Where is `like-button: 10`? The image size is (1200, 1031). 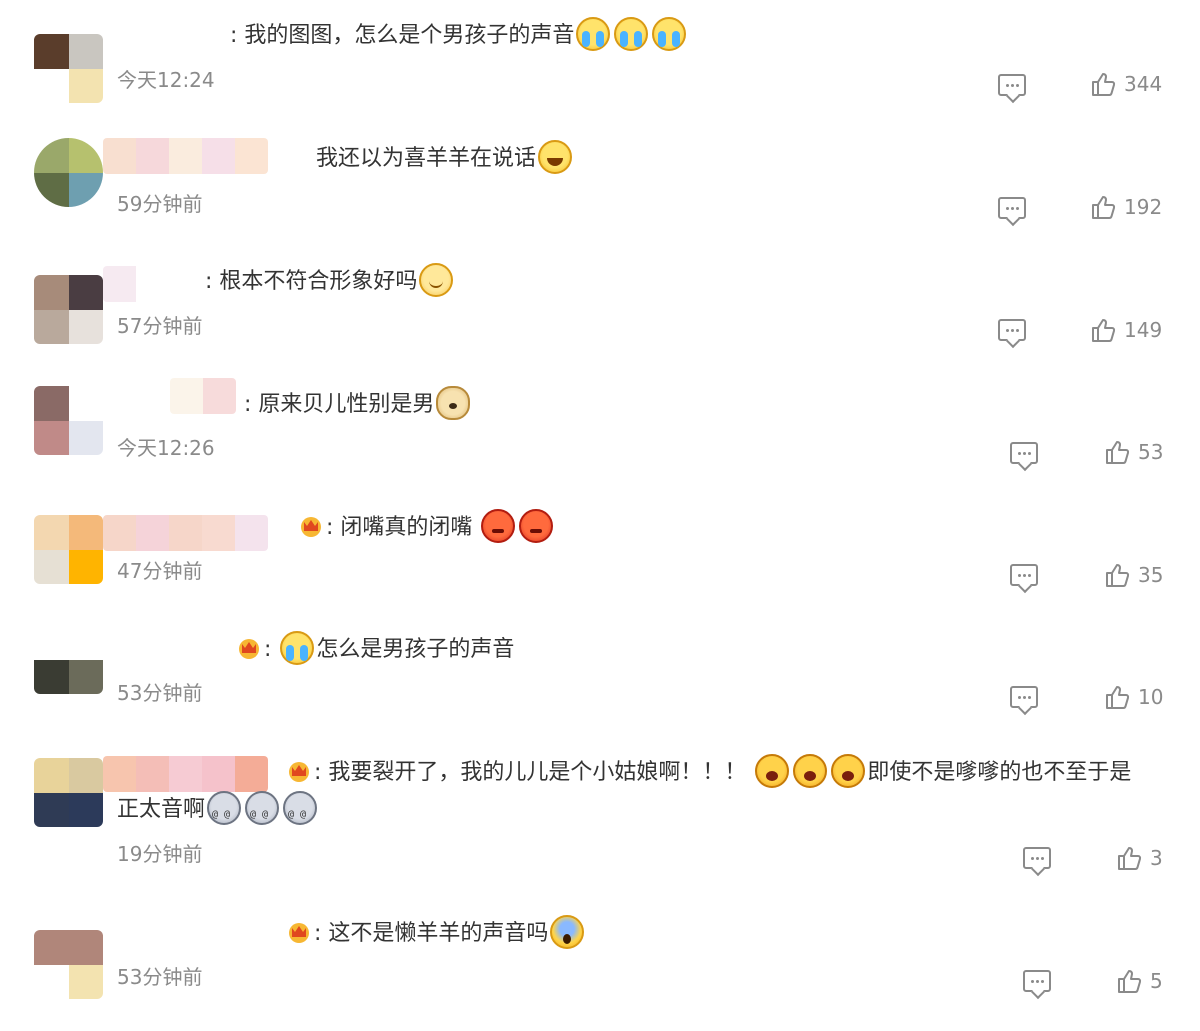 like-button: 10 is located at coordinates (1133, 697).